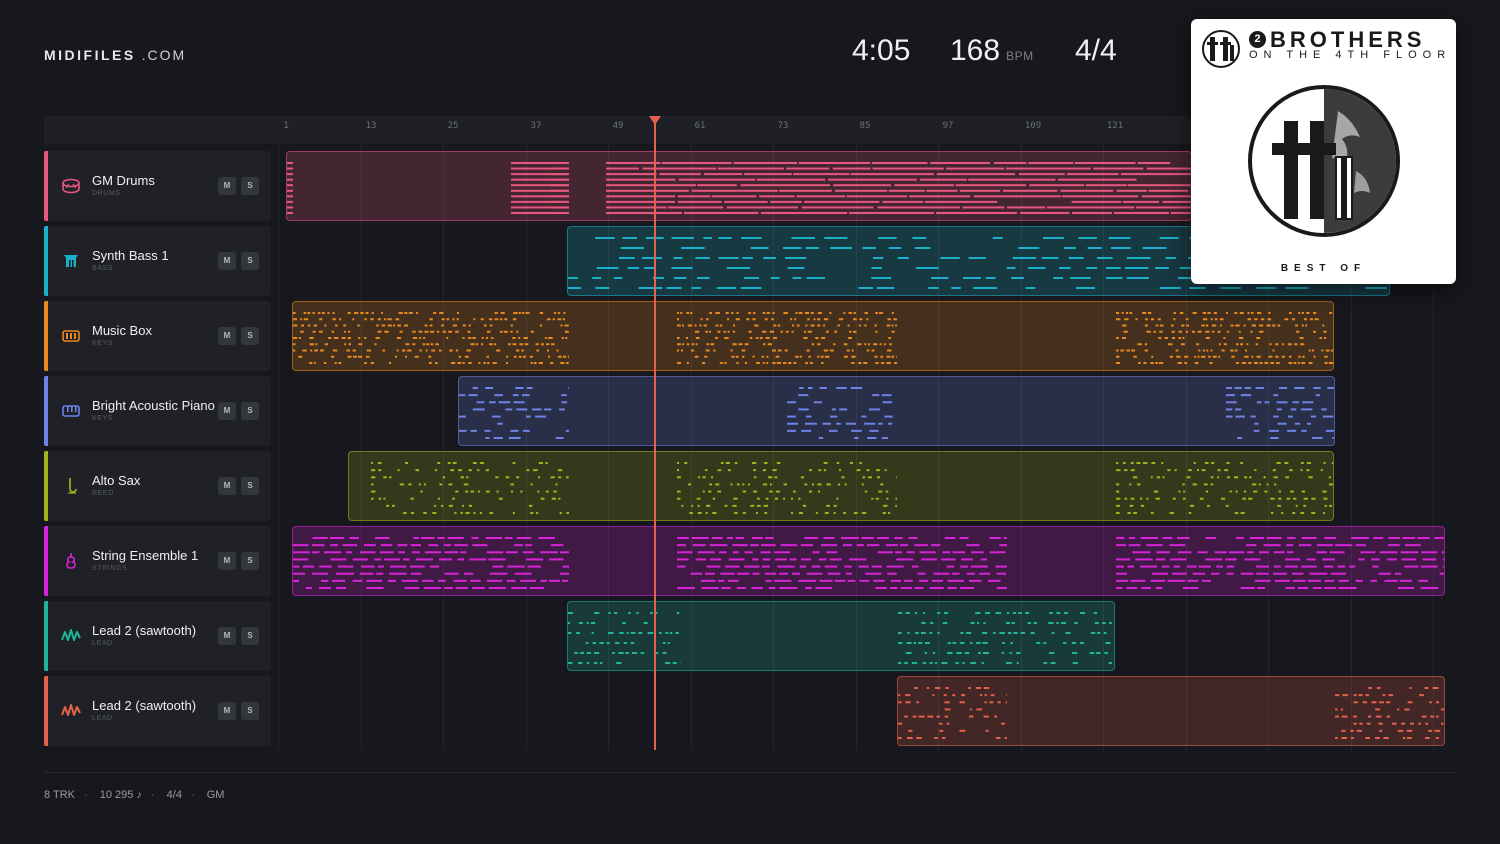 This screenshot has width=1500, height=844. What do you see at coordinates (157, 486) in the screenshot?
I see `track-header: Alto Sax REED M S` at bounding box center [157, 486].